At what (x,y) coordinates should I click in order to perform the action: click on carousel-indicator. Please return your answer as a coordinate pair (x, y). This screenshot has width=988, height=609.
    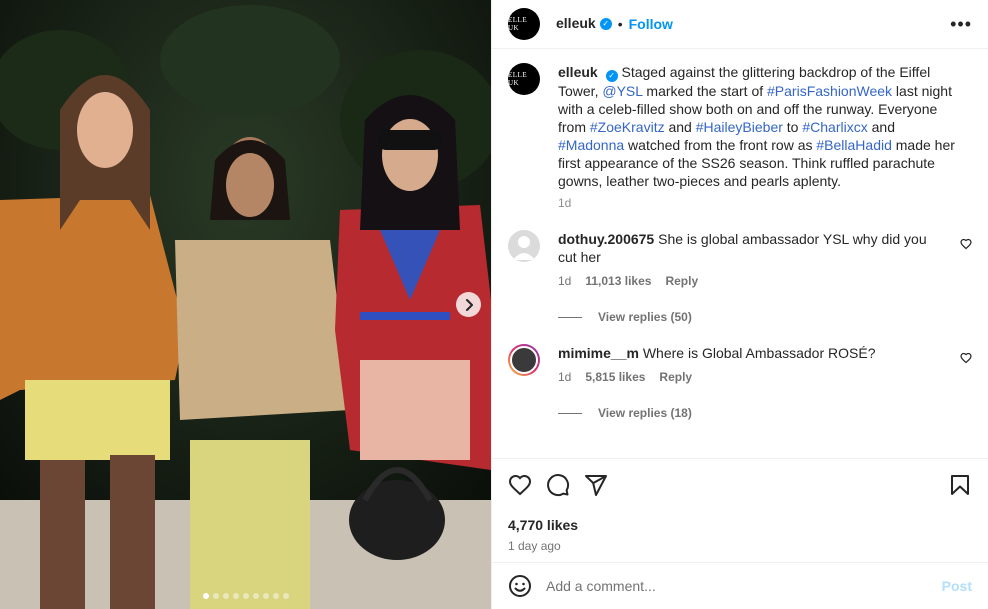
    Looking at the image, I should click on (245, 596).